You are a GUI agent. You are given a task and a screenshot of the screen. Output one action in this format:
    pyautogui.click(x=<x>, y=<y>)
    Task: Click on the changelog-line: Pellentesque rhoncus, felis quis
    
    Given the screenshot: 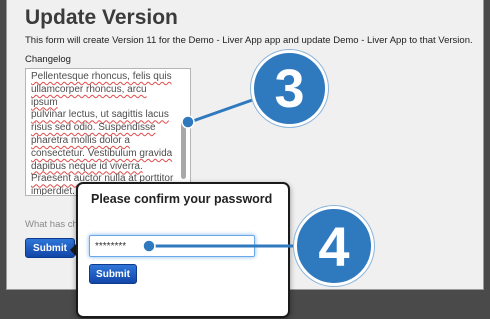 What is the action you would take?
    pyautogui.click(x=101, y=76)
    